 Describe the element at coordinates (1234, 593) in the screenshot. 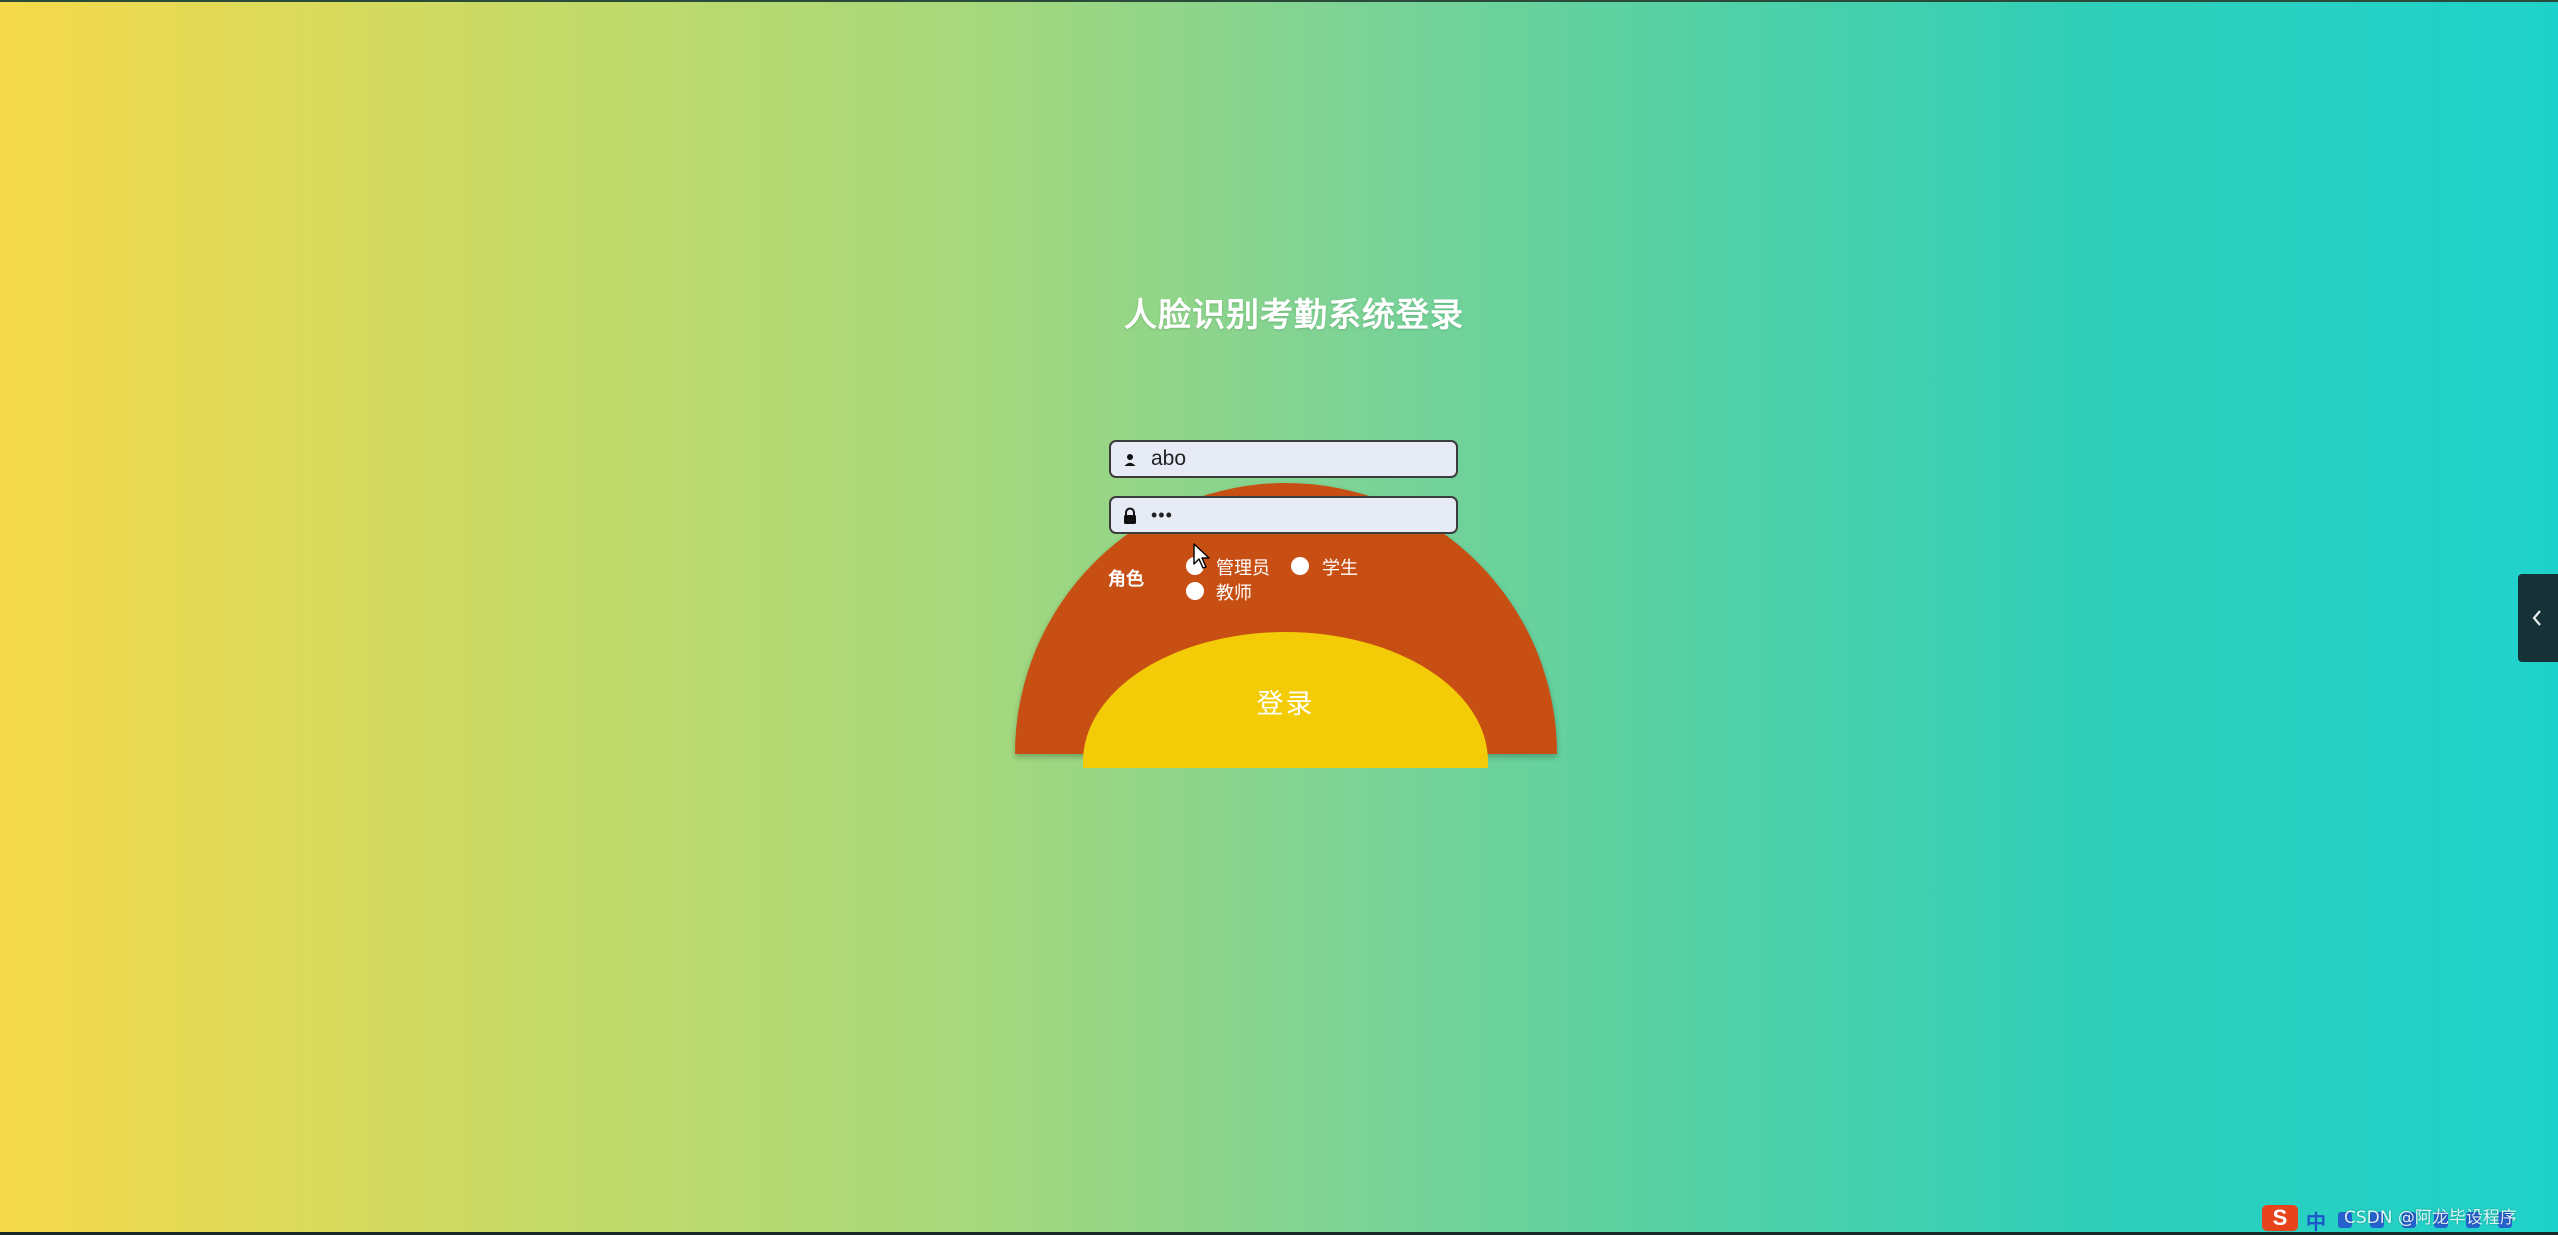

I see `role-label-teacher: 教师` at that location.